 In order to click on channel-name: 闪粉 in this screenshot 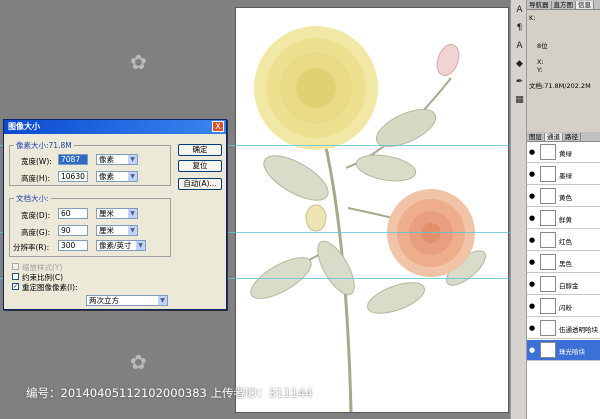, I will do `click(565, 308)`.